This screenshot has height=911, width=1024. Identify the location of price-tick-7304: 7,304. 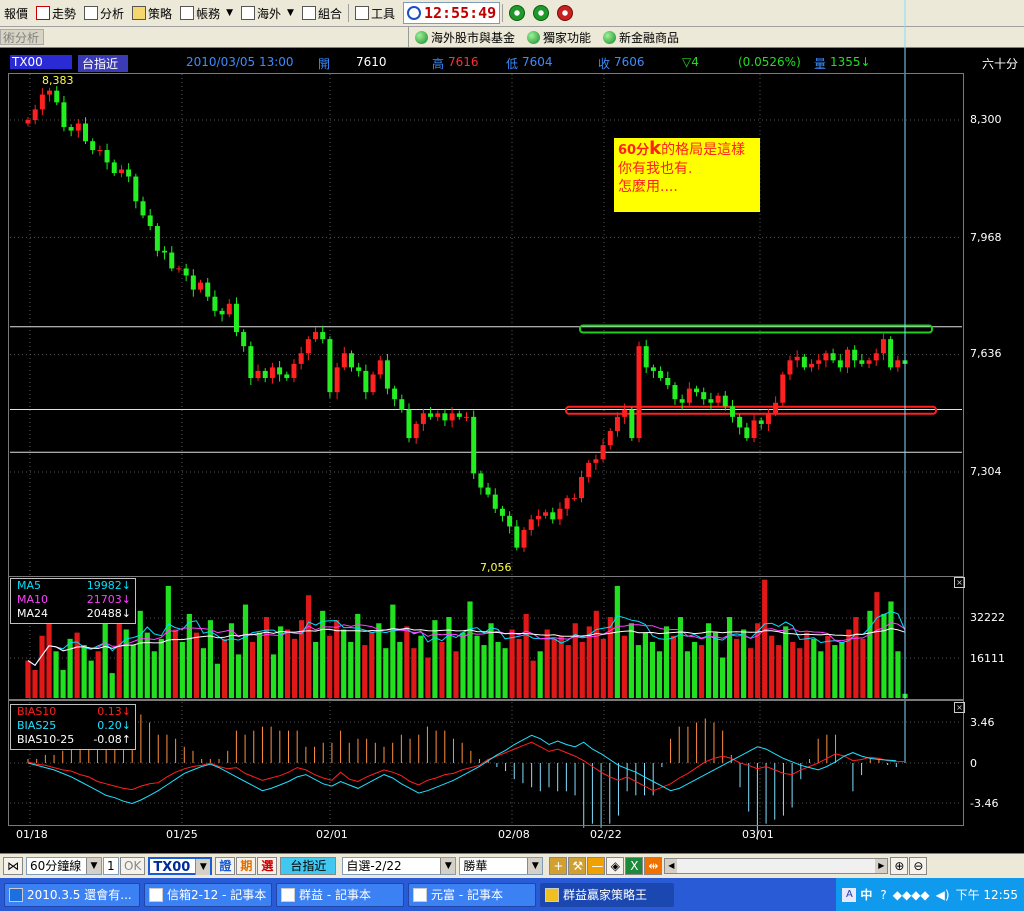
(986, 471).